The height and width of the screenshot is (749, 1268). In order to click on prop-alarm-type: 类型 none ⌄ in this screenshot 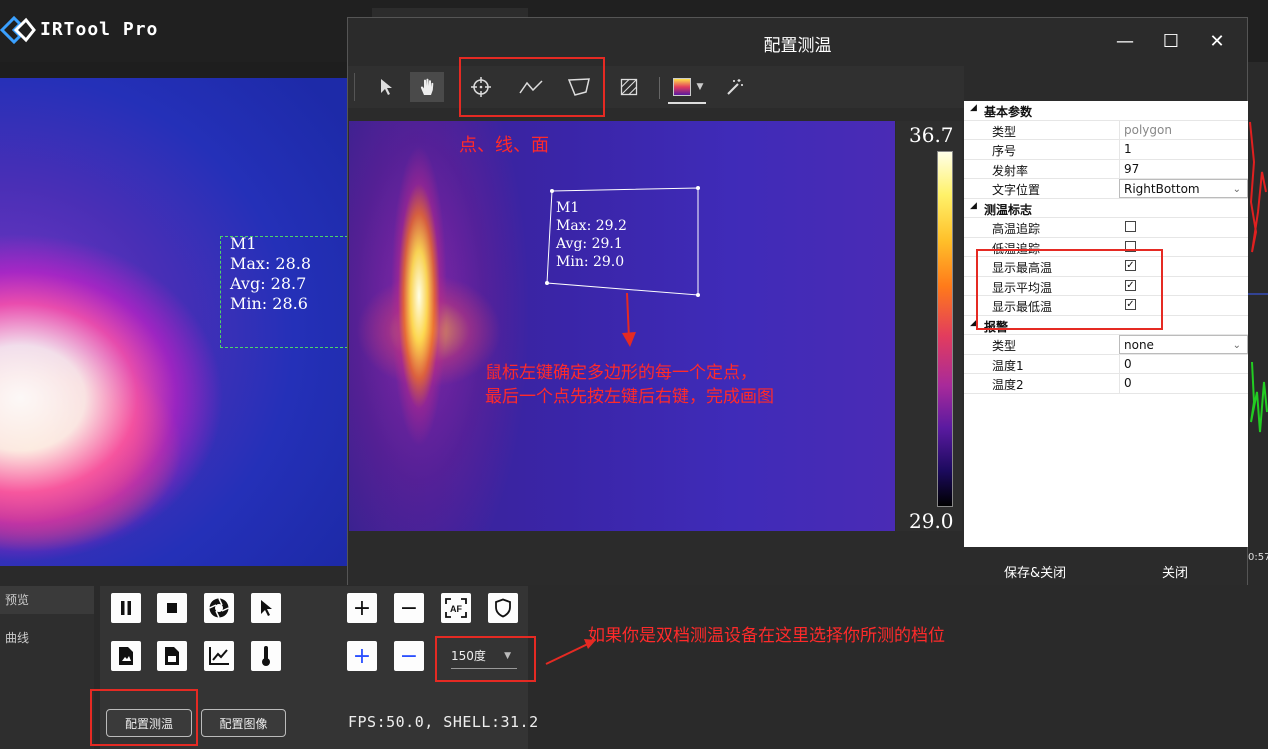, I will do `click(1106, 345)`.